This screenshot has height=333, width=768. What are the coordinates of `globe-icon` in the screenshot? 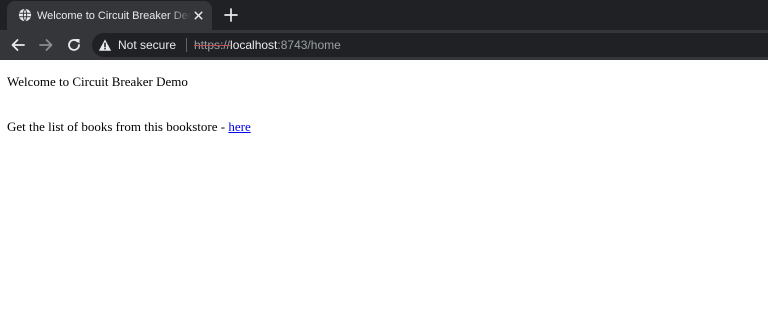 It's located at (25, 15).